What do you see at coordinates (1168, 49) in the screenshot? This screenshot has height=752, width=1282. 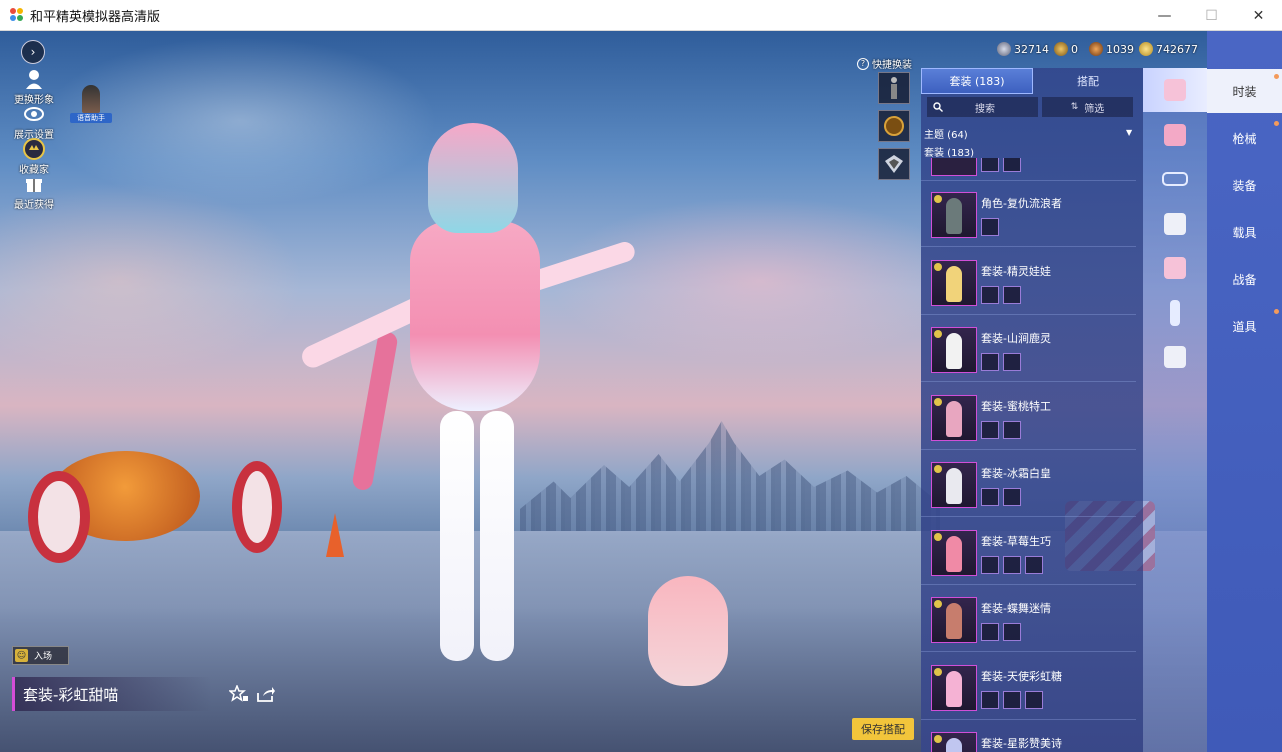 I see `currency-gold: 742677` at bounding box center [1168, 49].